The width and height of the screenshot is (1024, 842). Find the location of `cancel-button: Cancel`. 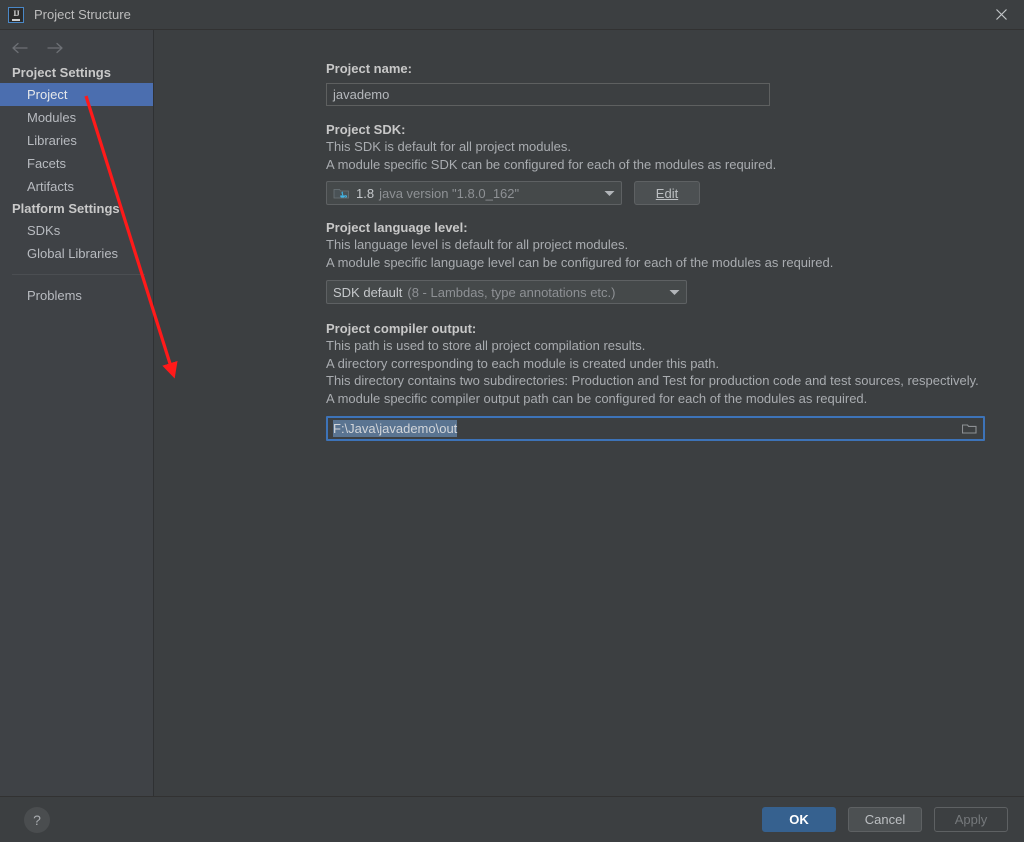

cancel-button: Cancel is located at coordinates (885, 819).